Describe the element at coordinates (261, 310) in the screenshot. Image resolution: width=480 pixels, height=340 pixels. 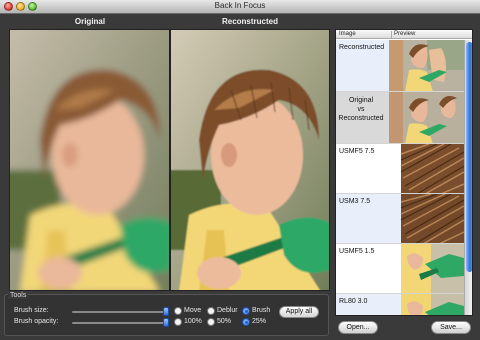
I see `mode-brush-label: Brush` at that location.